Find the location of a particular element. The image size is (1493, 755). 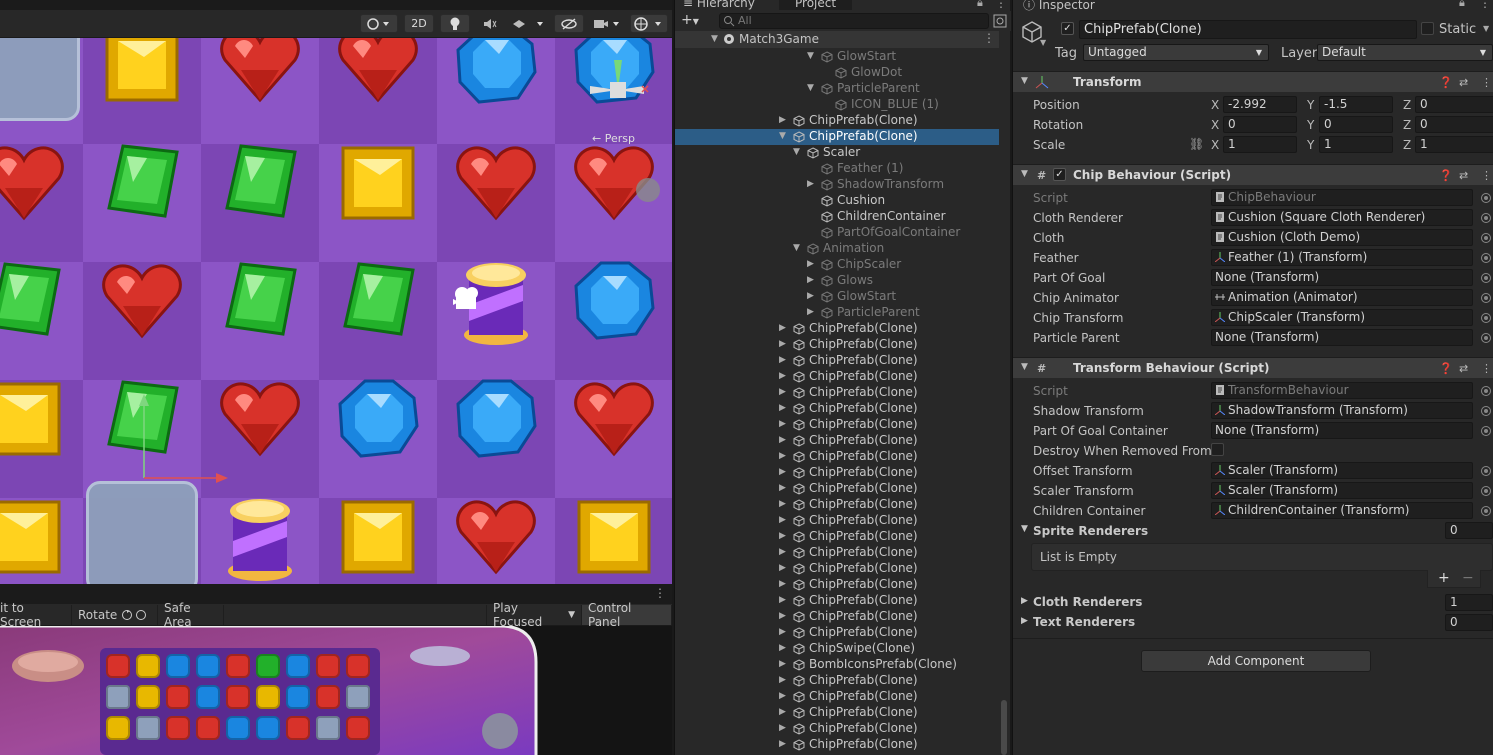

scale-x-field: 1 is located at coordinates (1260, 144).